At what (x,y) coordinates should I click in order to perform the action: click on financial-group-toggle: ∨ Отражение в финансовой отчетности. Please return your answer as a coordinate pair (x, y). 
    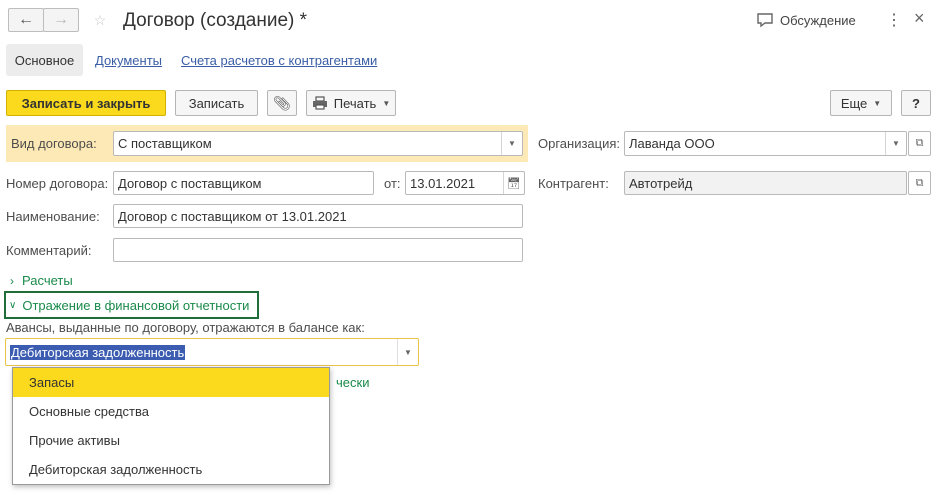
    Looking at the image, I should click on (129, 305).